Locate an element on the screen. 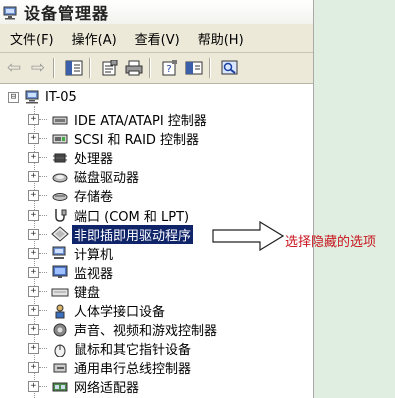  menu-file: 文件(F) is located at coordinates (32, 38).